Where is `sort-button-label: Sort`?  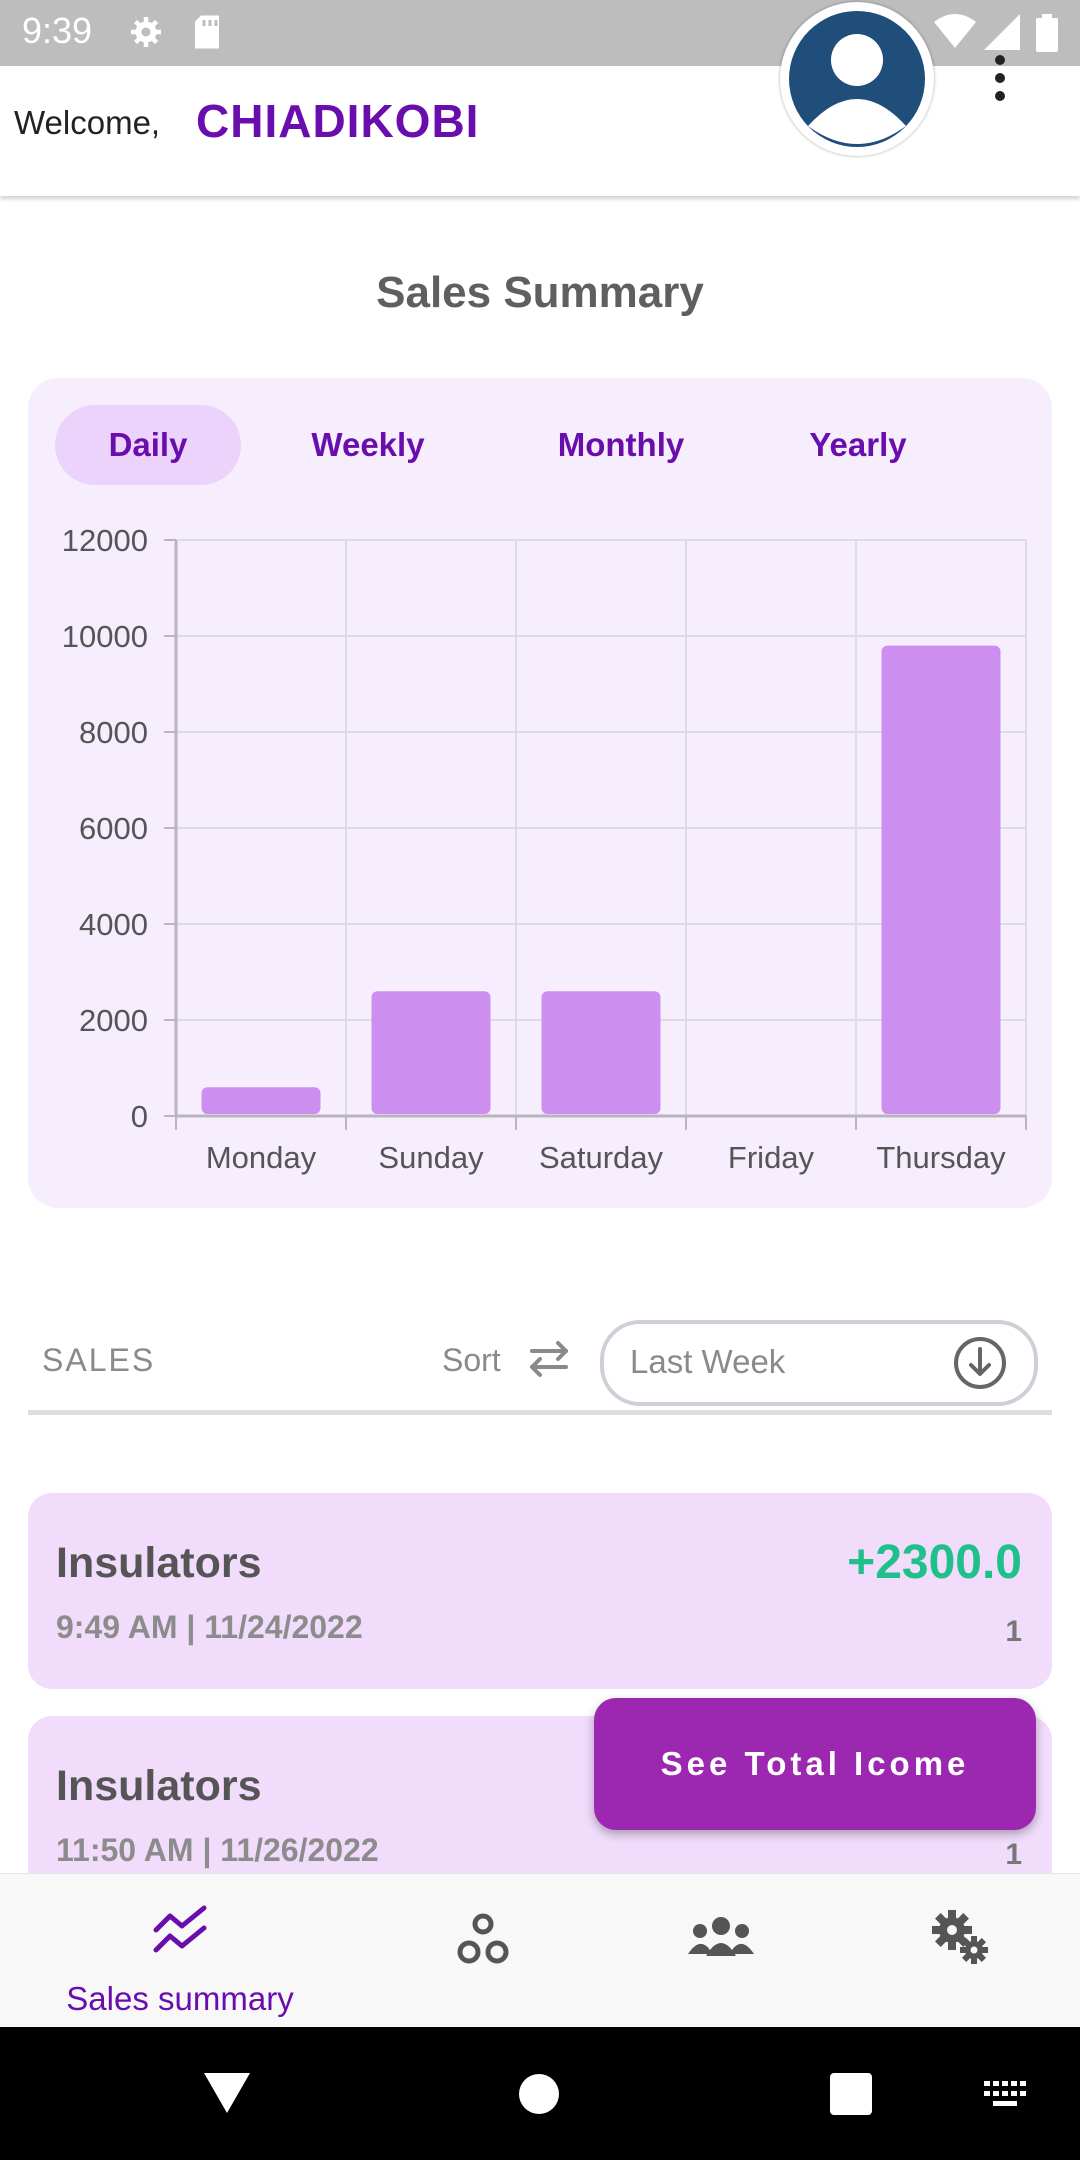
sort-button-label: Sort is located at coordinates (471, 1360).